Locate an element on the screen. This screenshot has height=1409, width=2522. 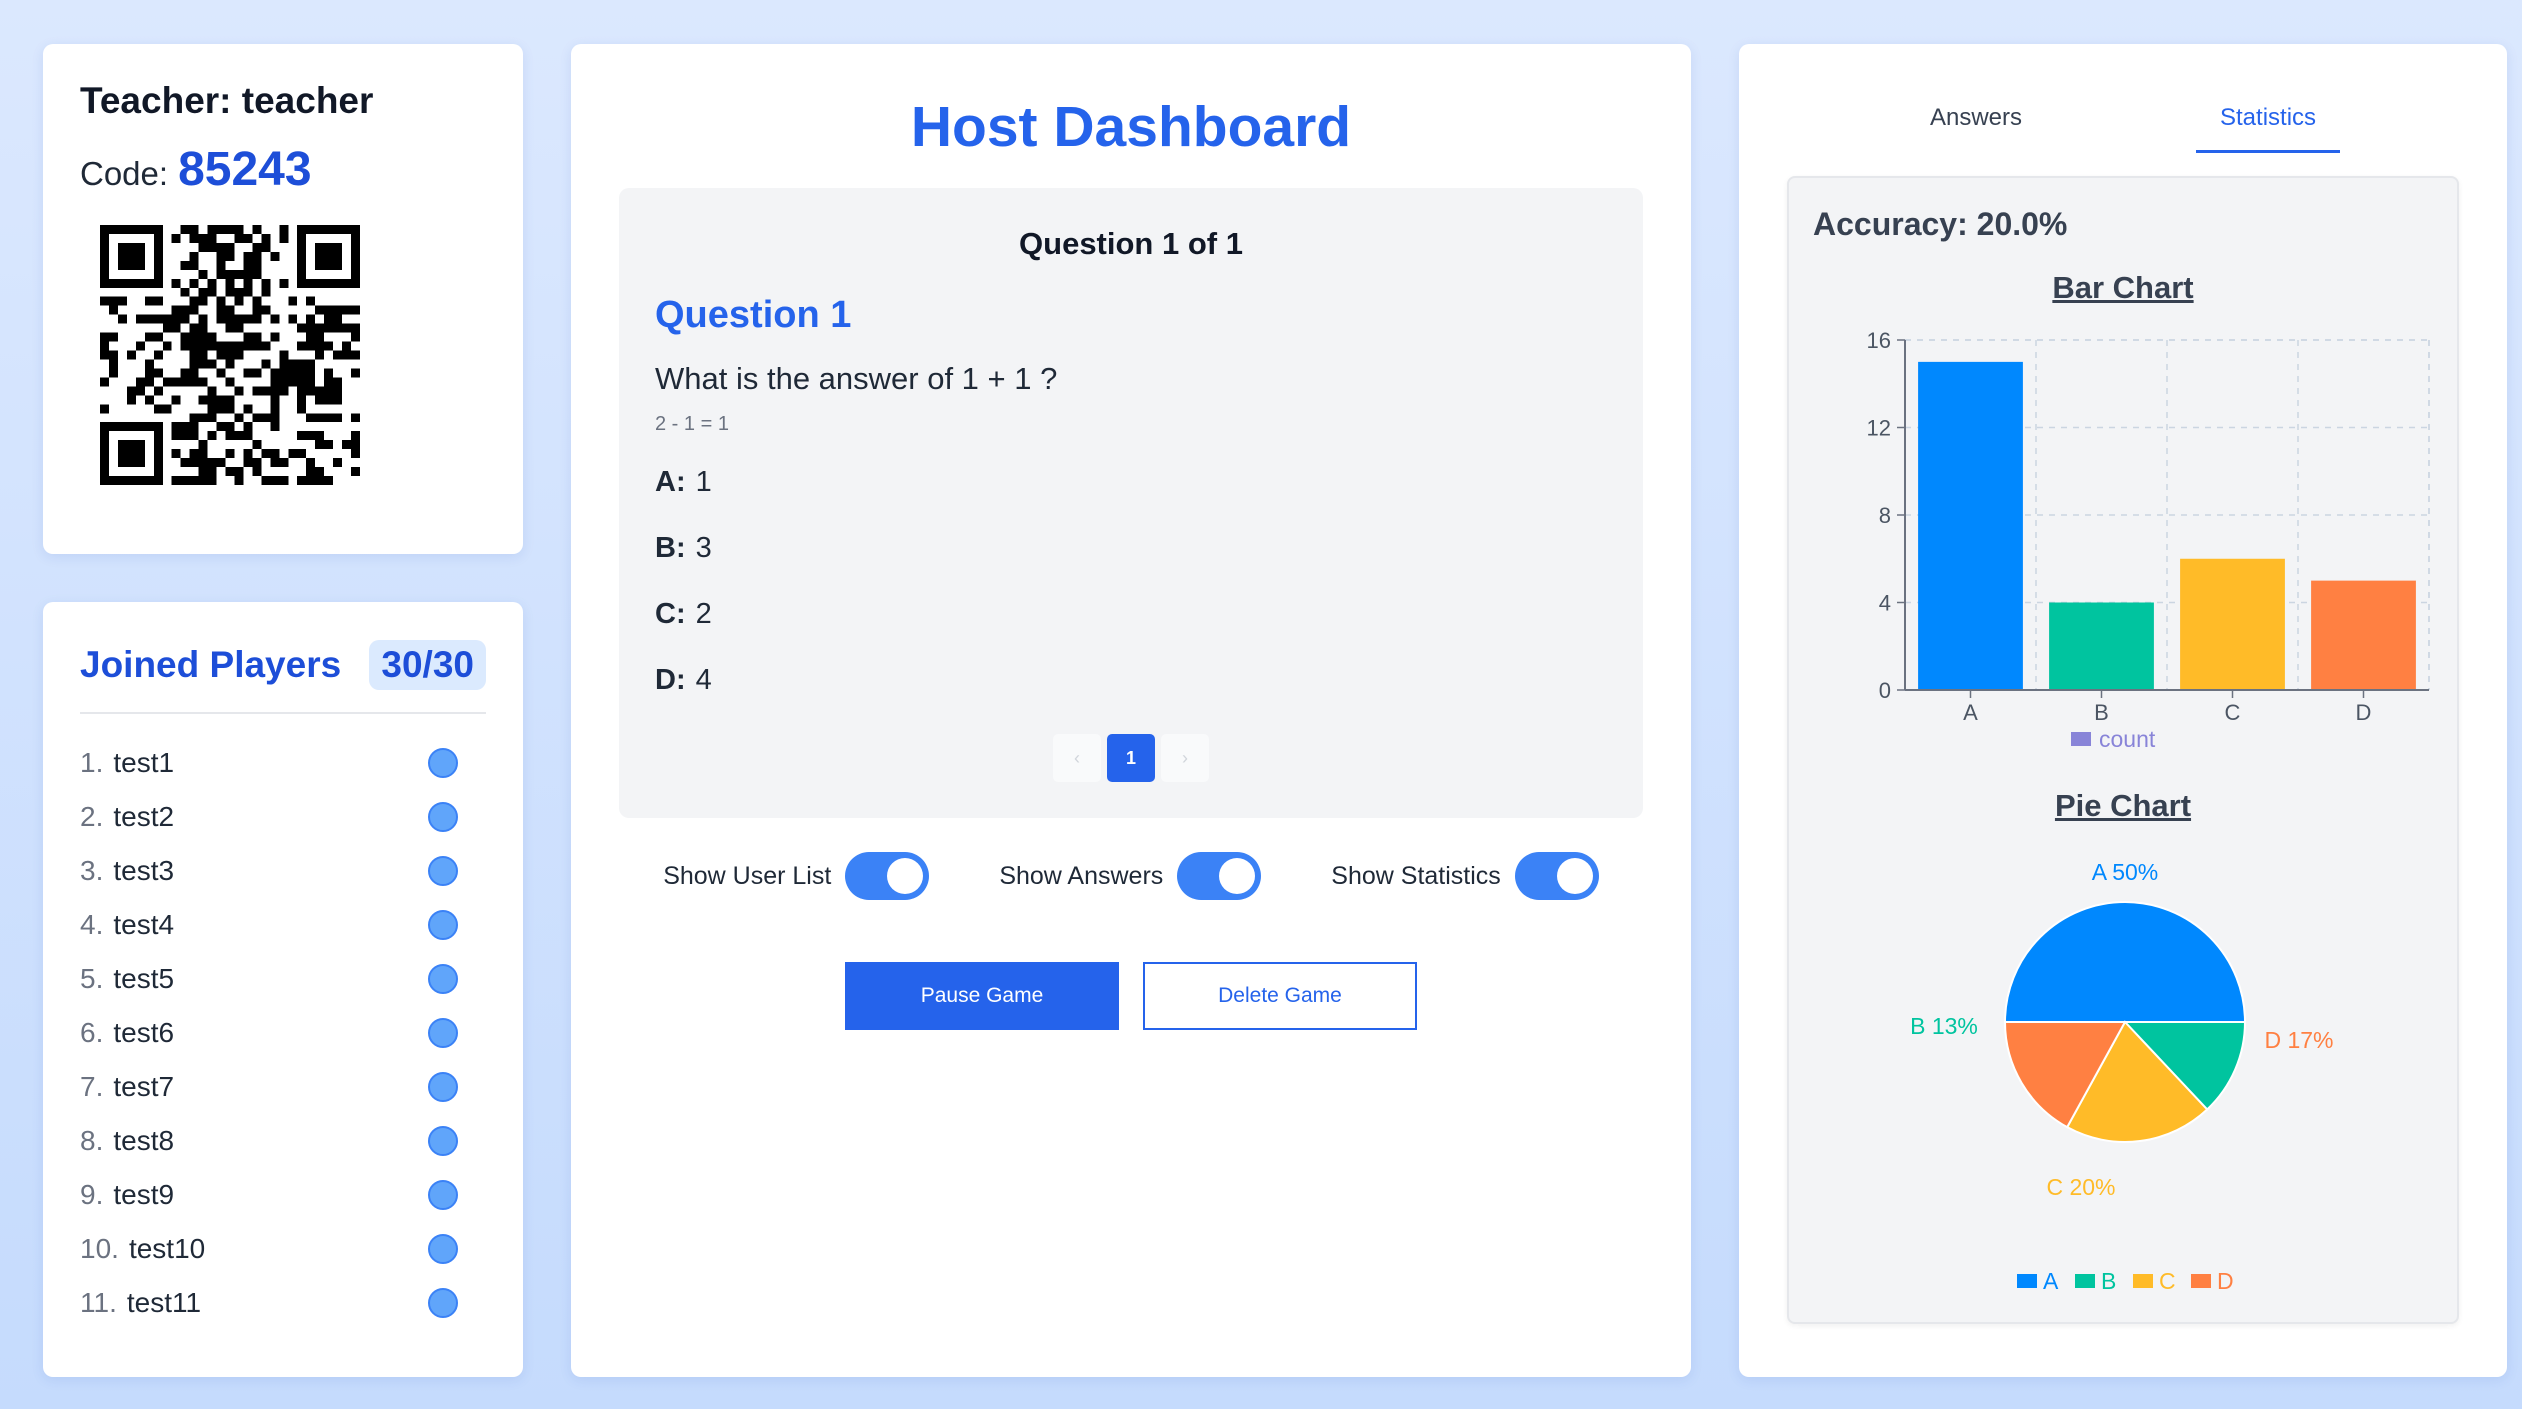
players-count-badge: 30/30 is located at coordinates (427, 665).